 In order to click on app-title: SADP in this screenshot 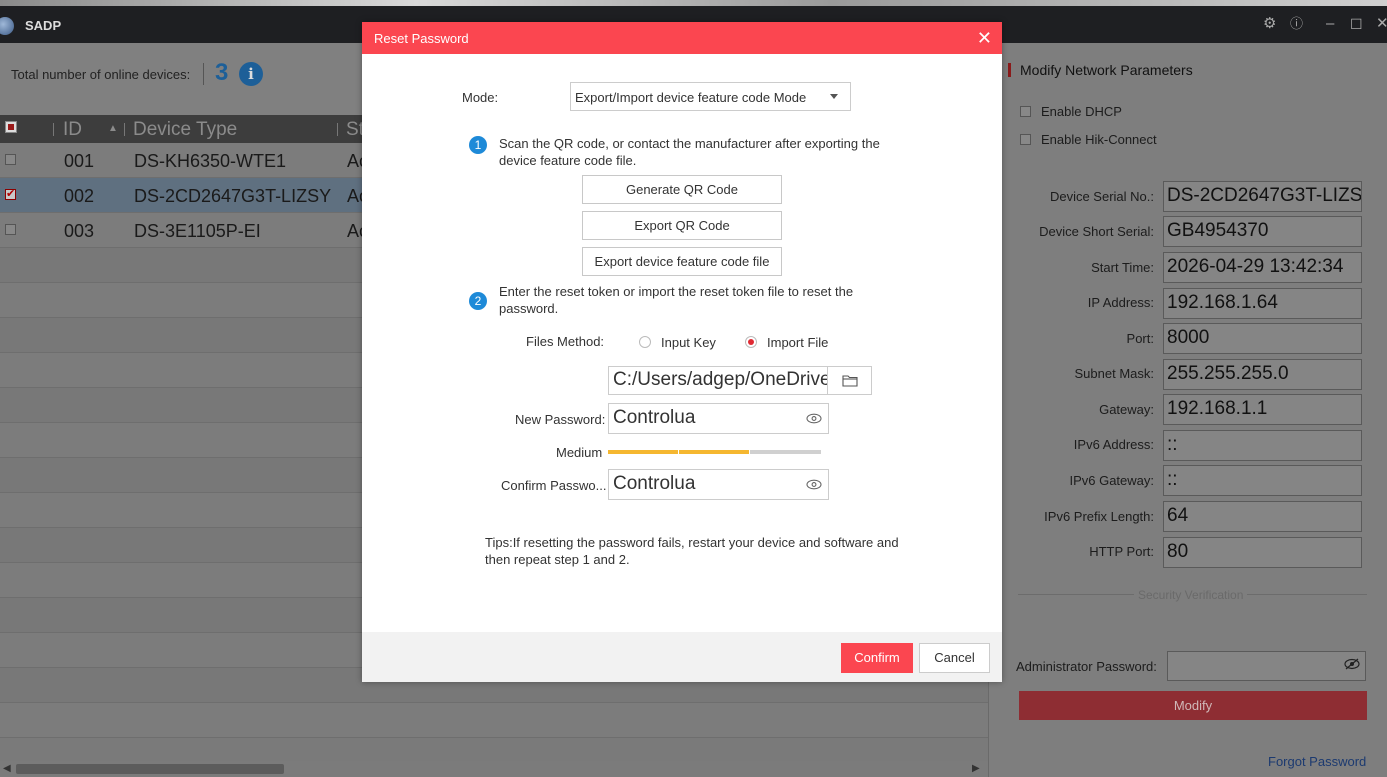, I will do `click(43, 25)`.